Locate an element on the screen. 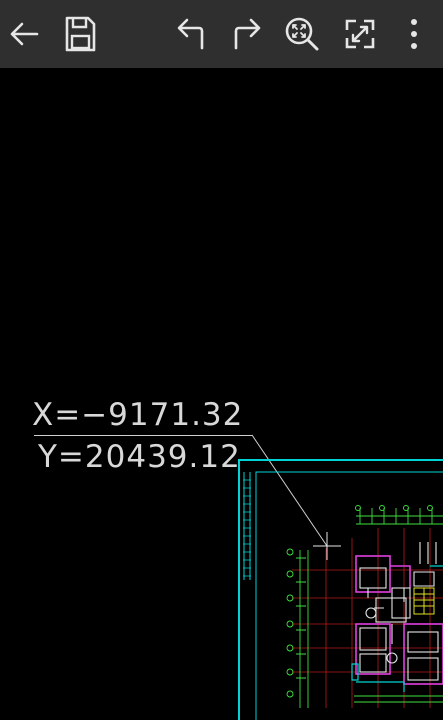  leader-line is located at coordinates (289, 490).